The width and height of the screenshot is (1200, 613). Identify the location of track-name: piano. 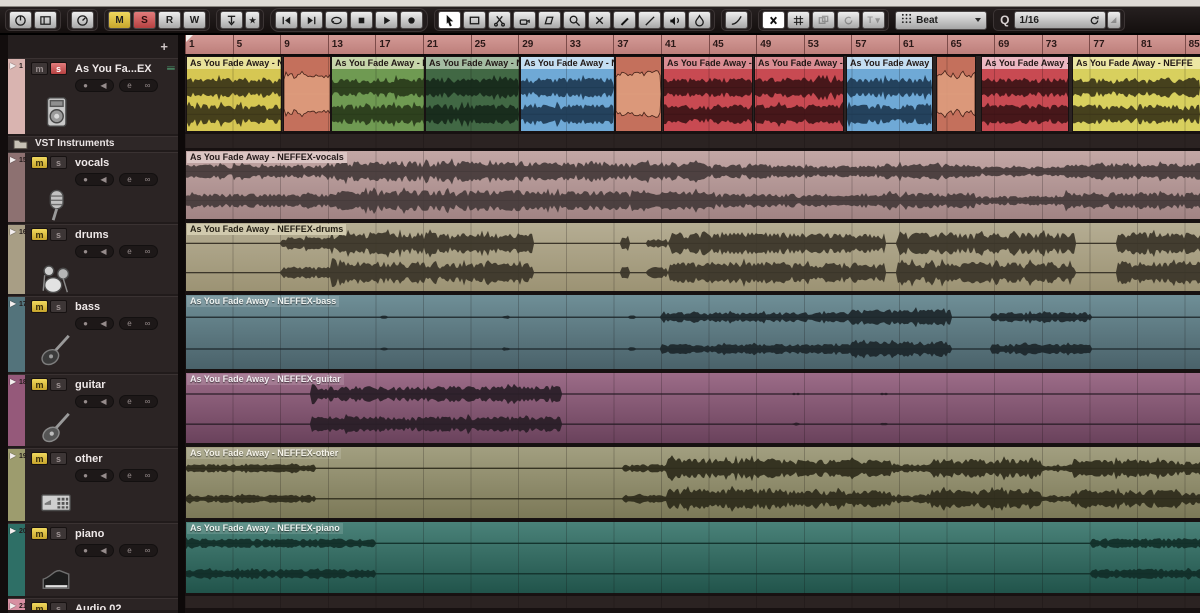
(89, 534).